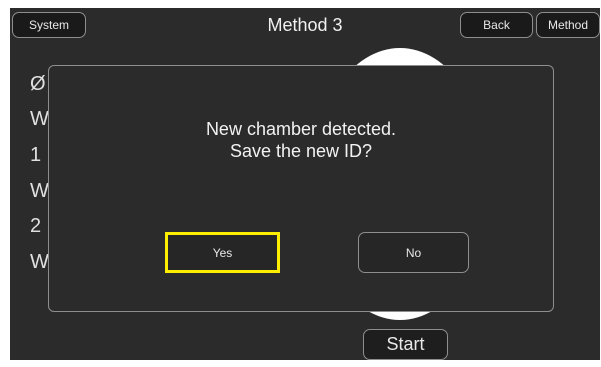 This screenshot has height=367, width=601. I want to click on method-button: Method, so click(568, 25).